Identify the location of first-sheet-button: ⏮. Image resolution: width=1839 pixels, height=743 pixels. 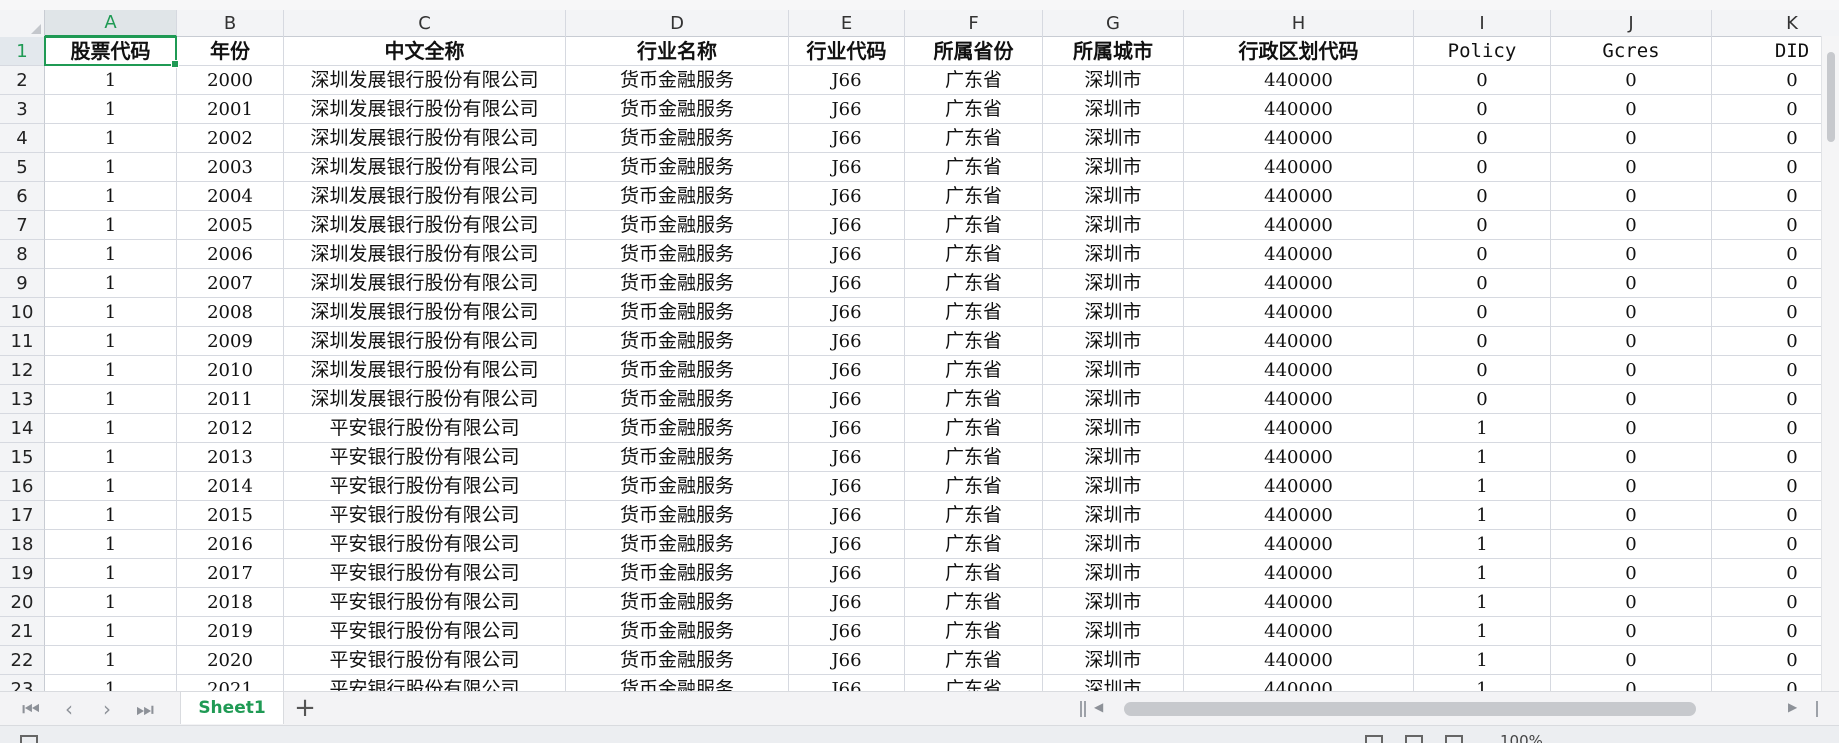
(31, 709).